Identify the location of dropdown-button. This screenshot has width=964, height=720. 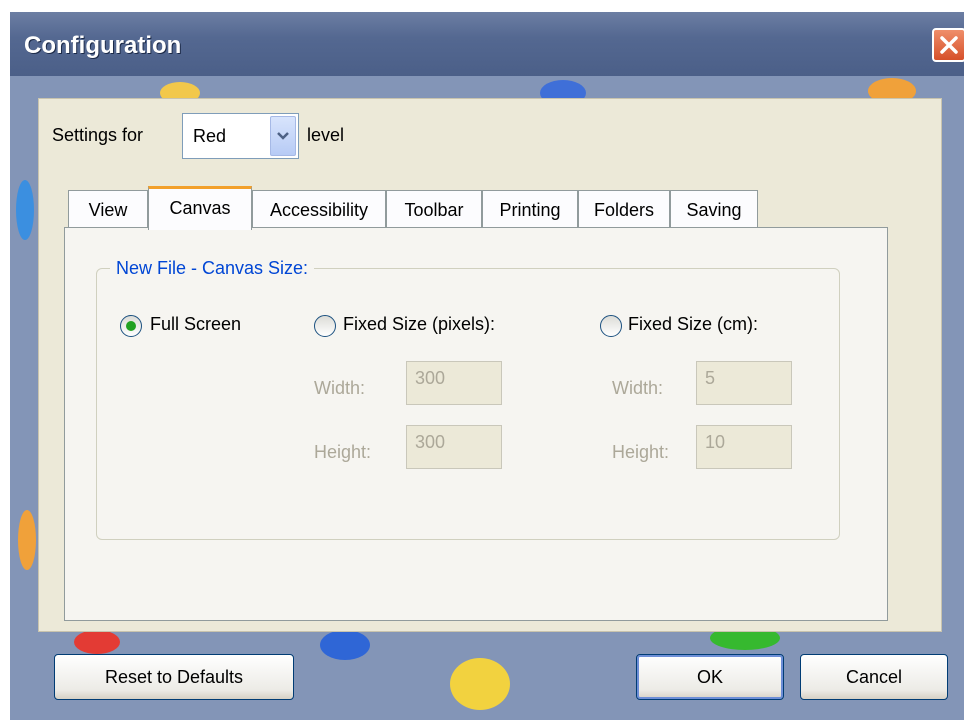
(283, 136).